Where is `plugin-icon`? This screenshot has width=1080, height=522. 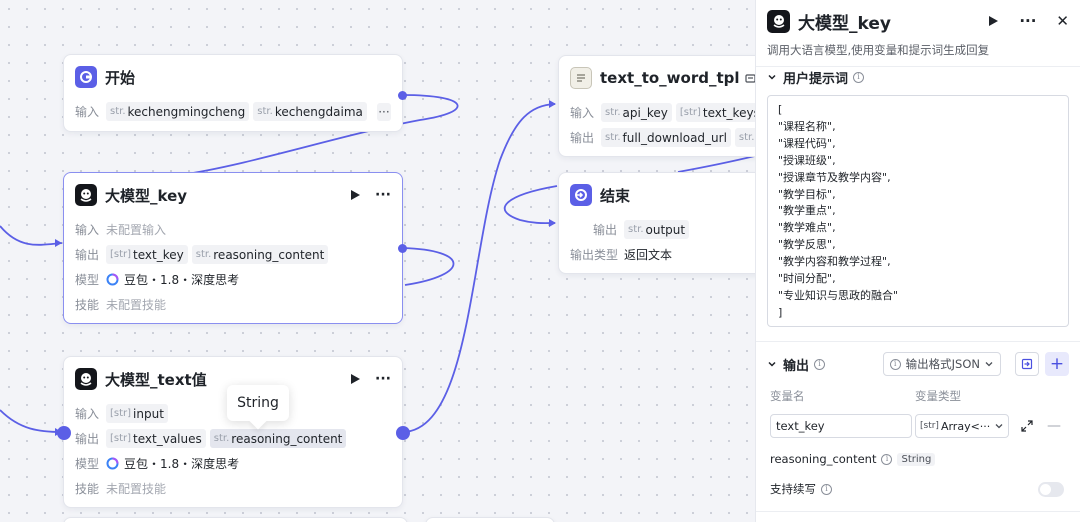
plugin-icon is located at coordinates (749, 78).